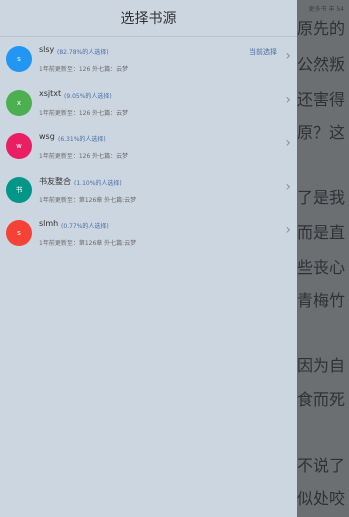 Image resolution: width=349 pixels, height=517 pixels. What do you see at coordinates (88, 96) in the screenshot?
I see `source-selection-percent: (9.05%的人选择)` at bounding box center [88, 96].